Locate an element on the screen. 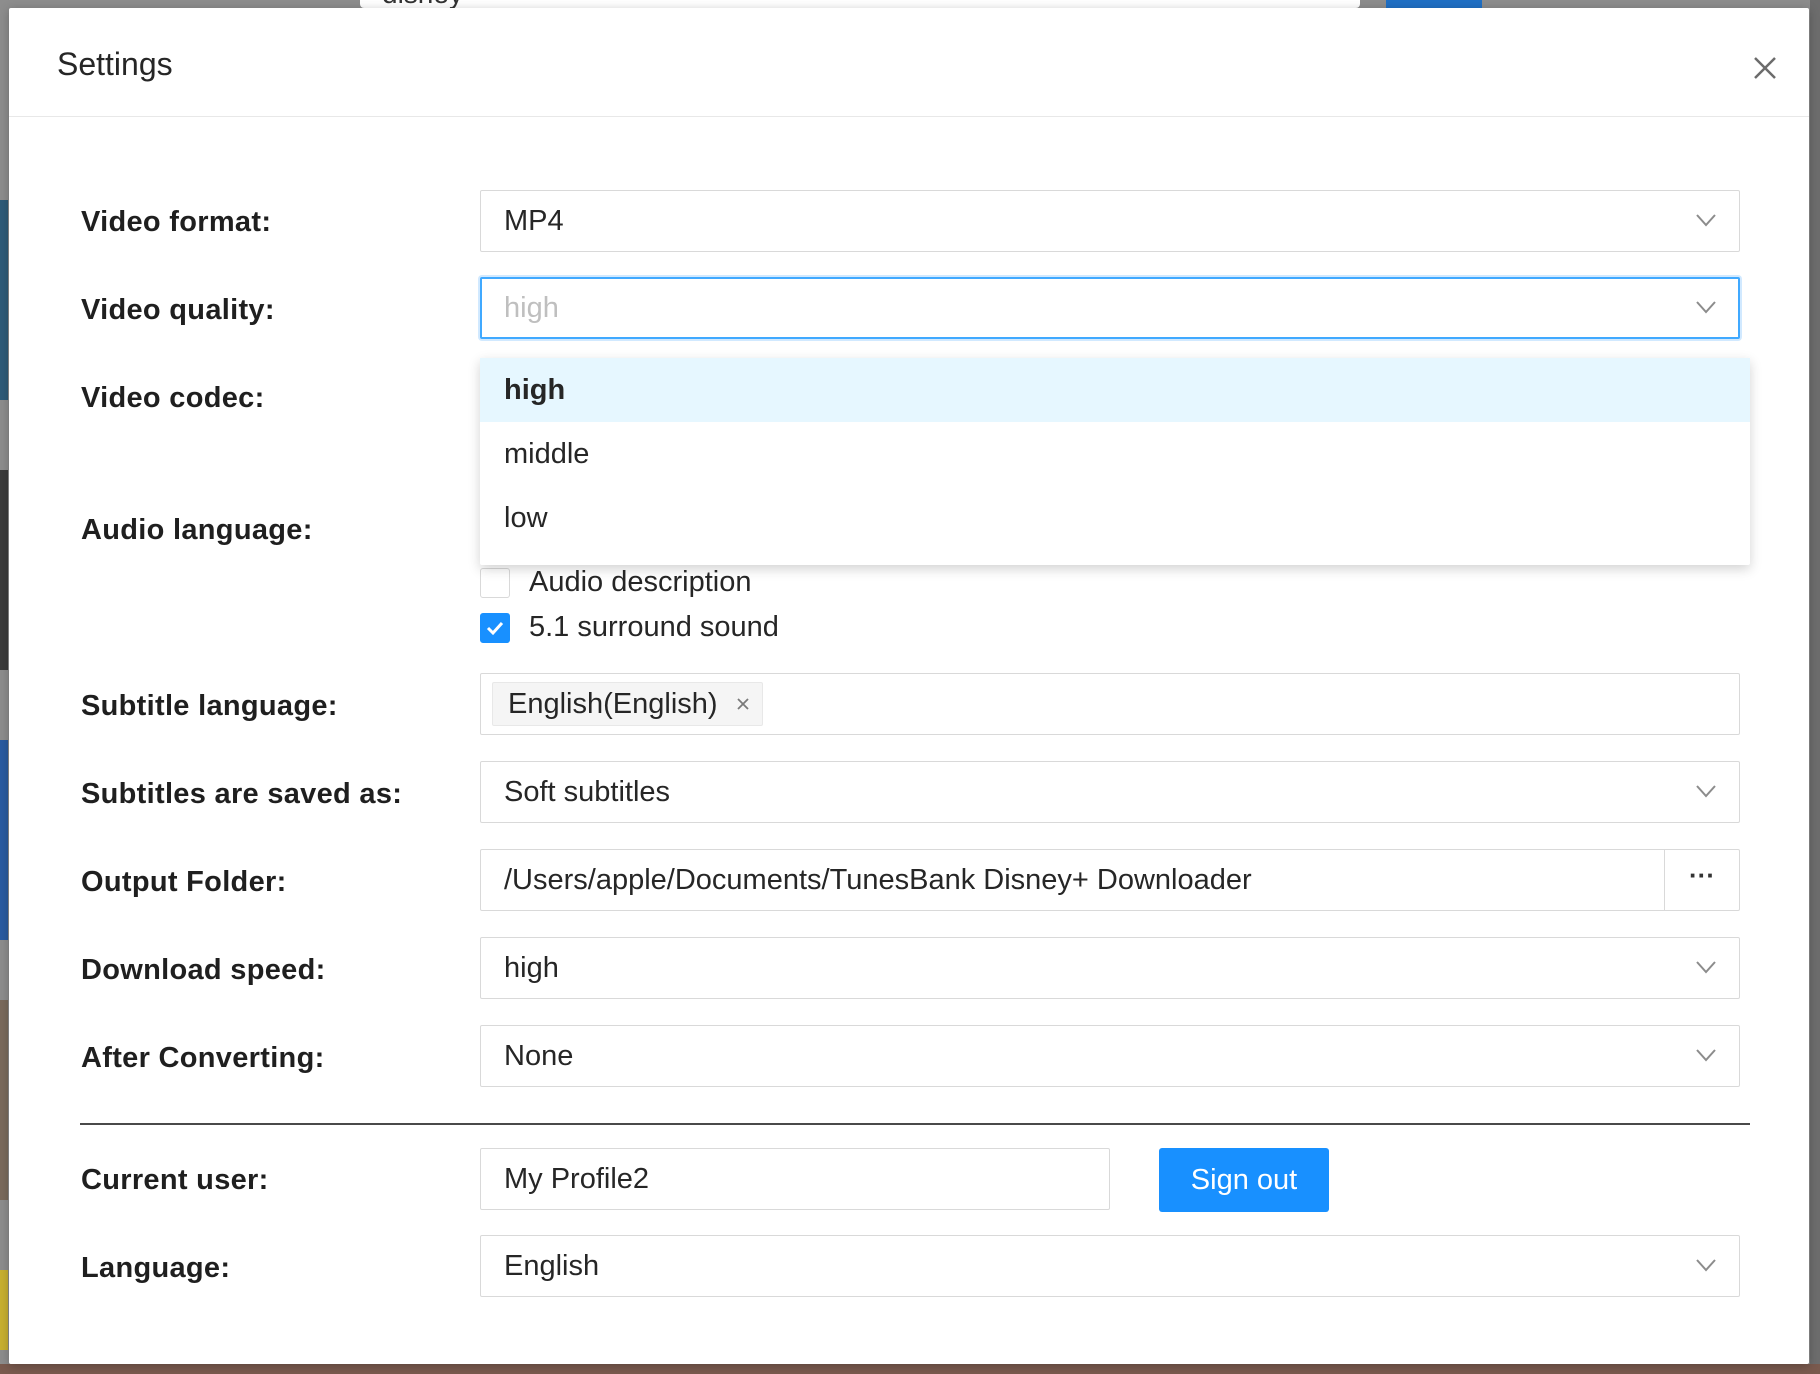  more-icon: ··· is located at coordinates (1702, 875).